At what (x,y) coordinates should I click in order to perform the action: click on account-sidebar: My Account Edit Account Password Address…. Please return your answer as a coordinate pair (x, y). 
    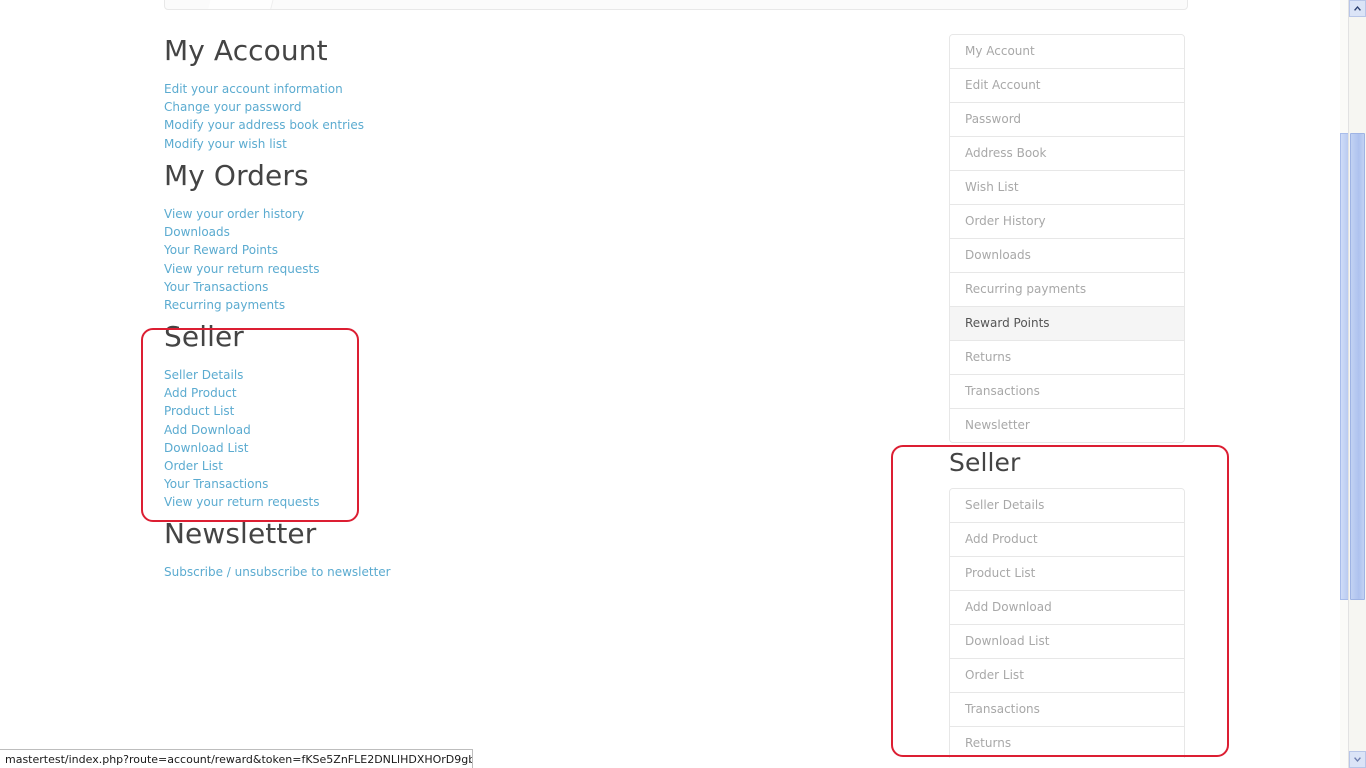
    Looking at the image, I should click on (1067, 238).